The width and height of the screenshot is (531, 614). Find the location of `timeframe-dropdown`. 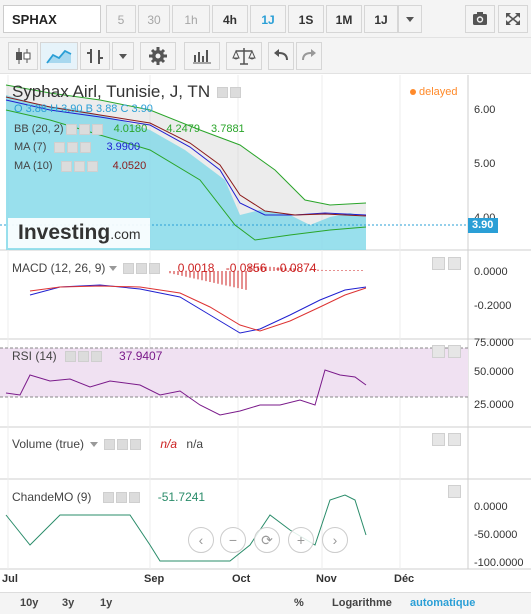

timeframe-dropdown is located at coordinates (410, 19).